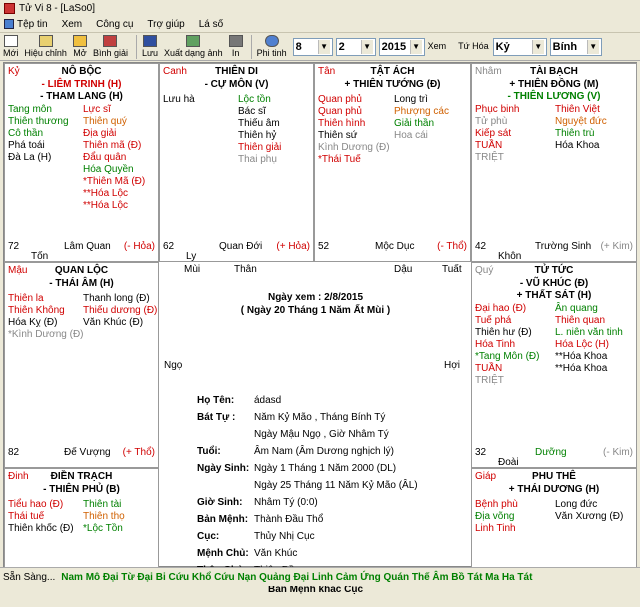 The width and height of the screenshot is (640, 607). I want to click on minor-star: Thiên giải, so click(260, 147).